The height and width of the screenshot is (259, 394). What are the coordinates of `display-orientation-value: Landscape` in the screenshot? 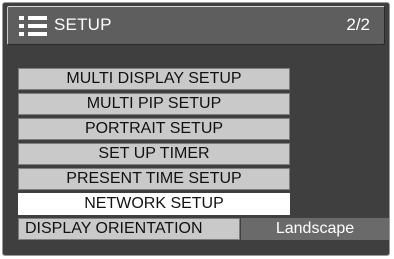 It's located at (315, 229).